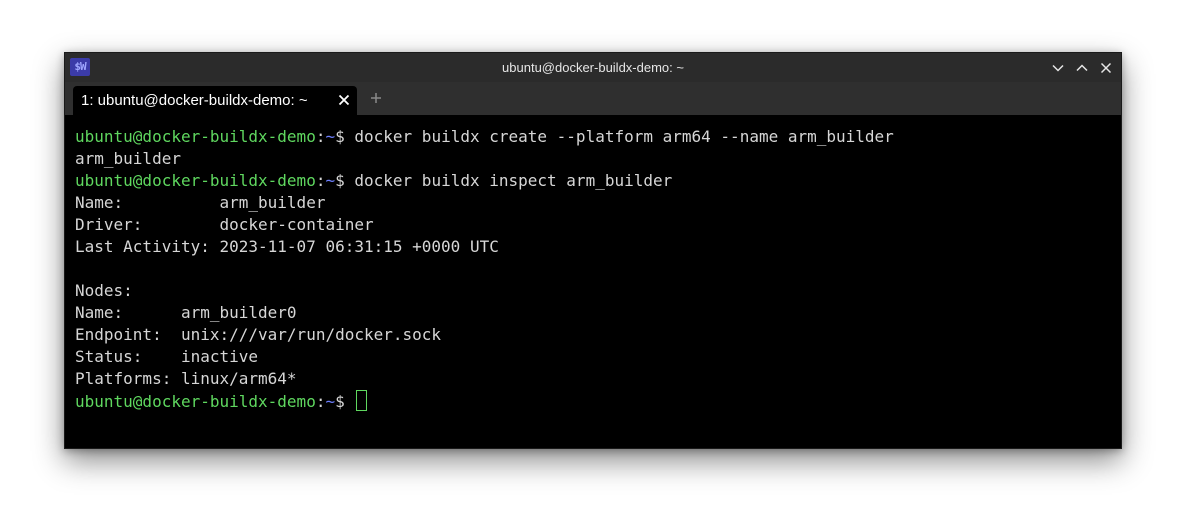 This screenshot has height=526, width=1186. I want to click on maximize-icon, so click(1082, 68).